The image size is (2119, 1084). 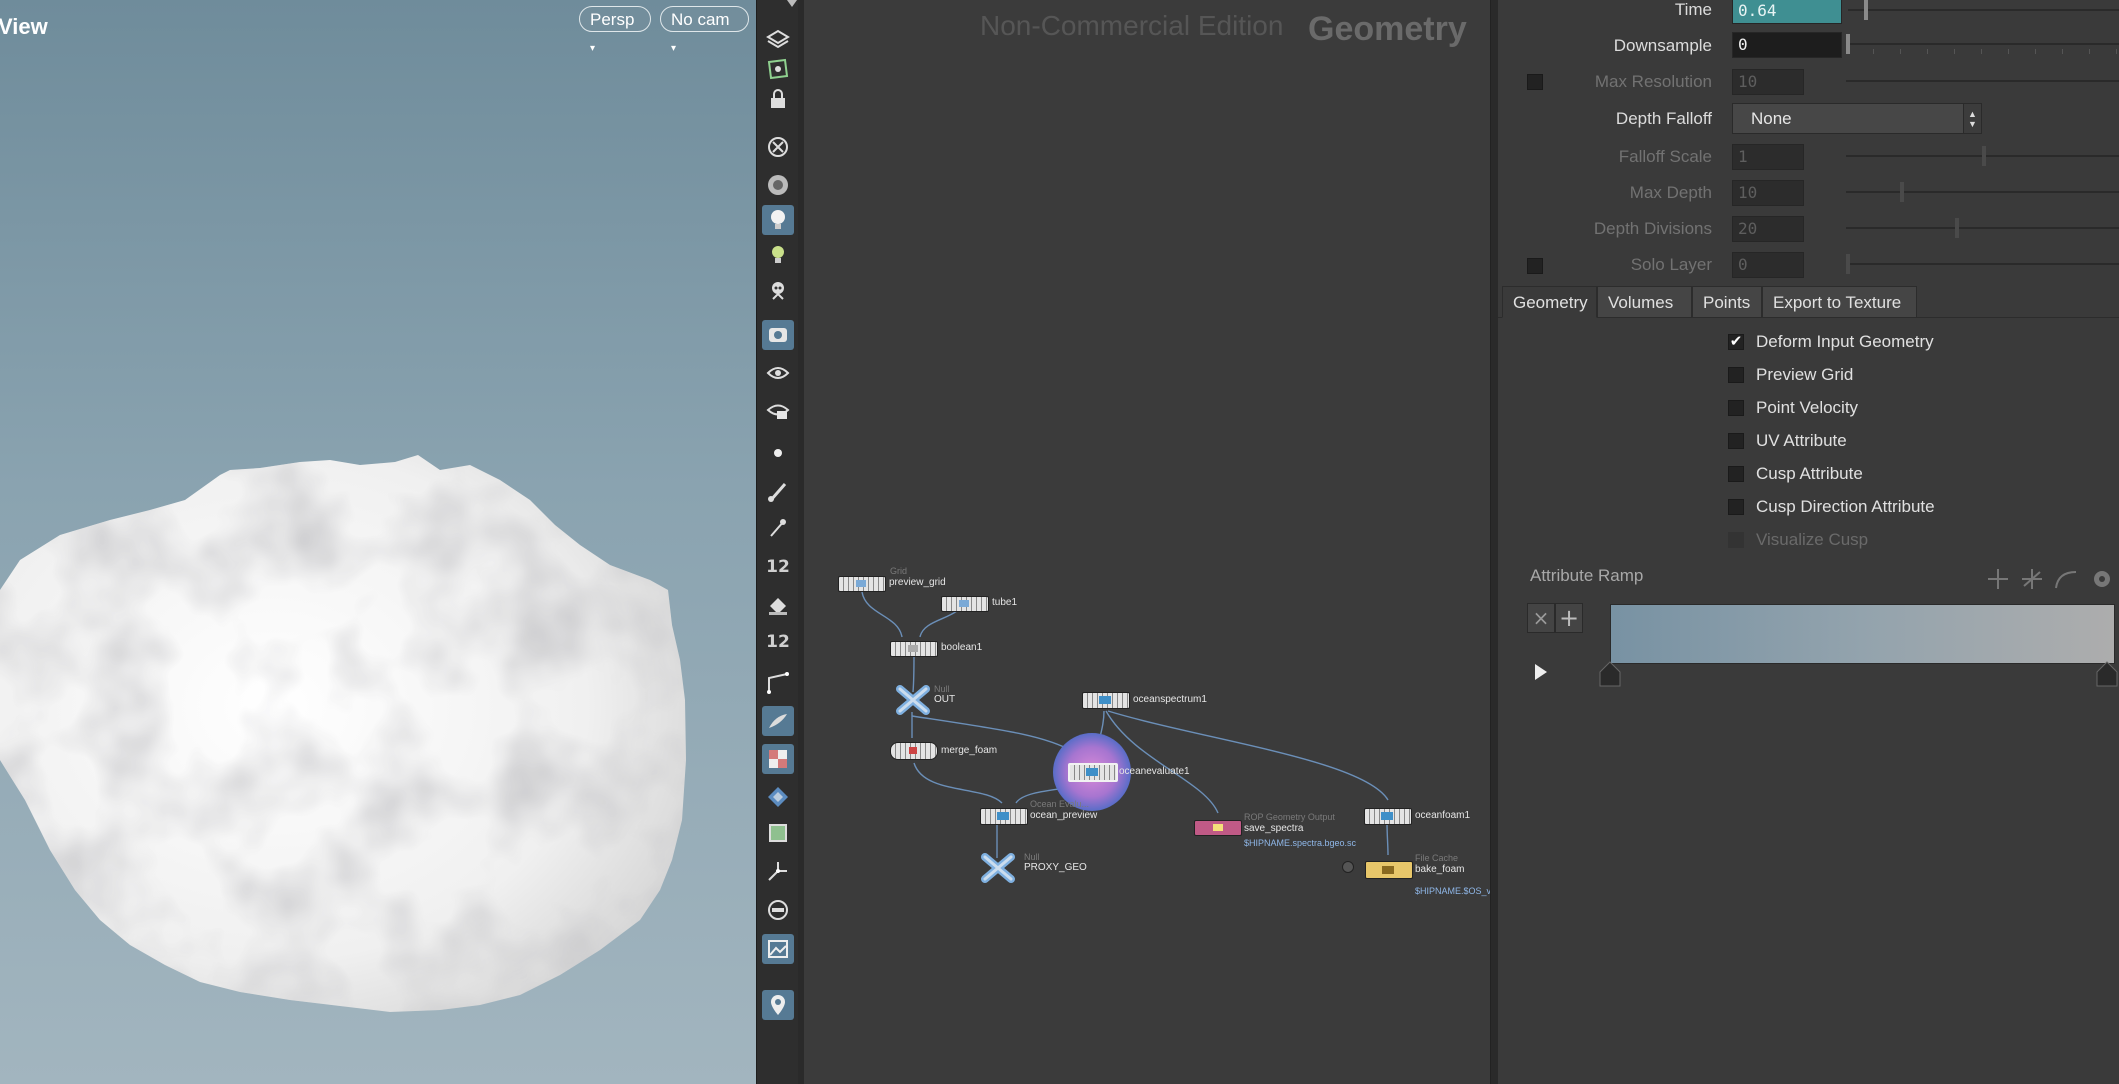 What do you see at coordinates (1093, 772) in the screenshot?
I see `node-oceanevaluate1` at bounding box center [1093, 772].